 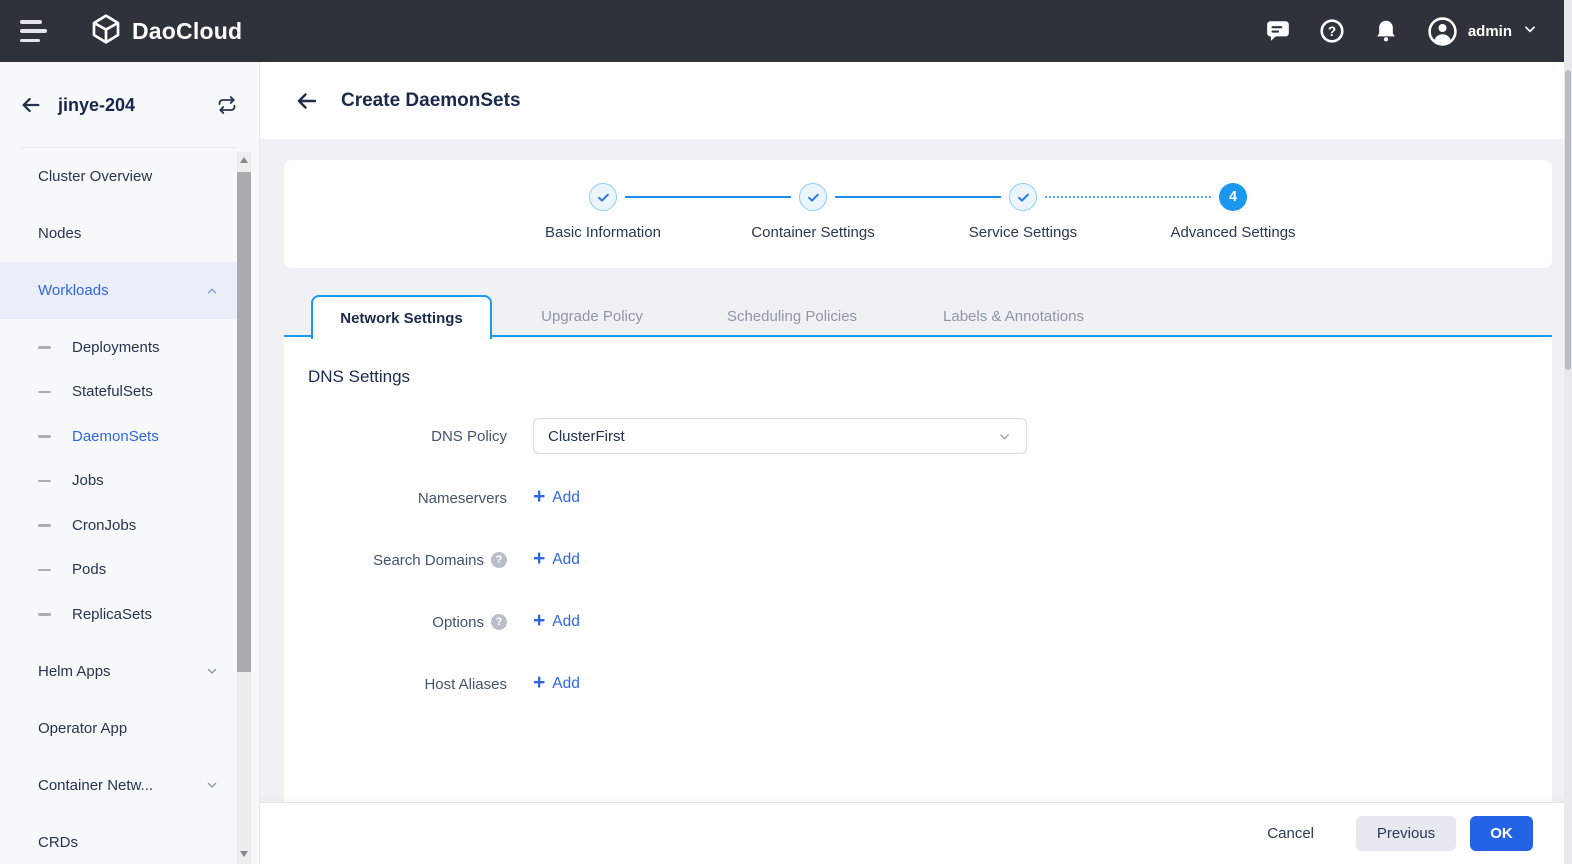 I want to click on tab-scheduling-policies: Scheduling Policies, so click(x=792, y=316).